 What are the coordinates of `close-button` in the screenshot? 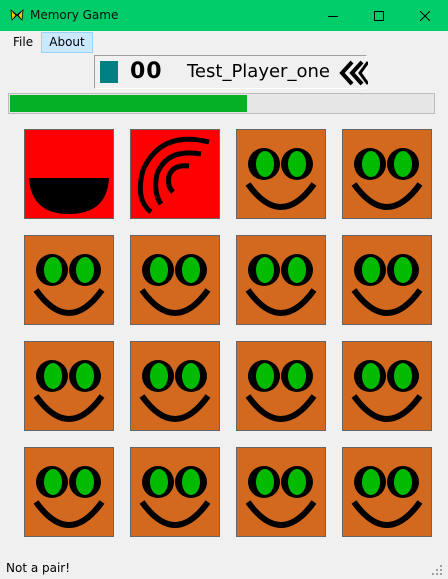 It's located at (425, 15).